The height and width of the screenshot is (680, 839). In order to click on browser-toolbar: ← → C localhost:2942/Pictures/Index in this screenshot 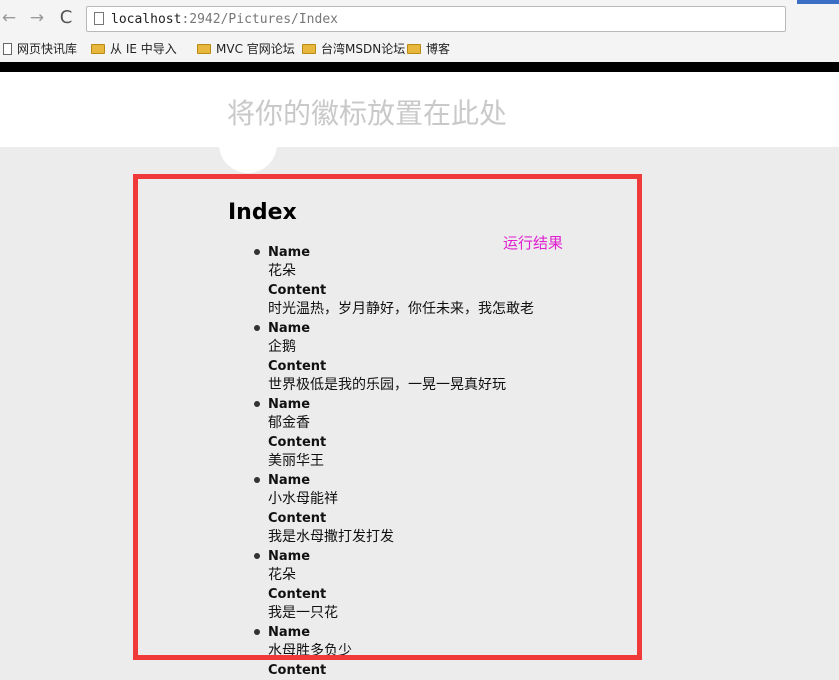, I will do `click(419, 18)`.